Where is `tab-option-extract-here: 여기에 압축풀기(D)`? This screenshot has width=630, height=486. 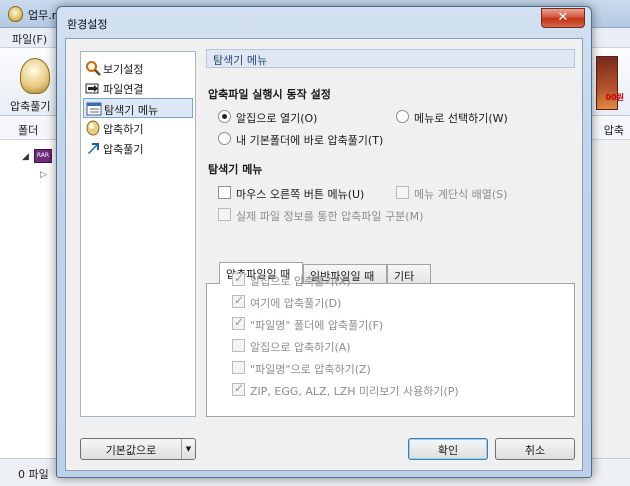
tab-option-extract-here: 여기에 압축풀기(D) is located at coordinates (332, 301).